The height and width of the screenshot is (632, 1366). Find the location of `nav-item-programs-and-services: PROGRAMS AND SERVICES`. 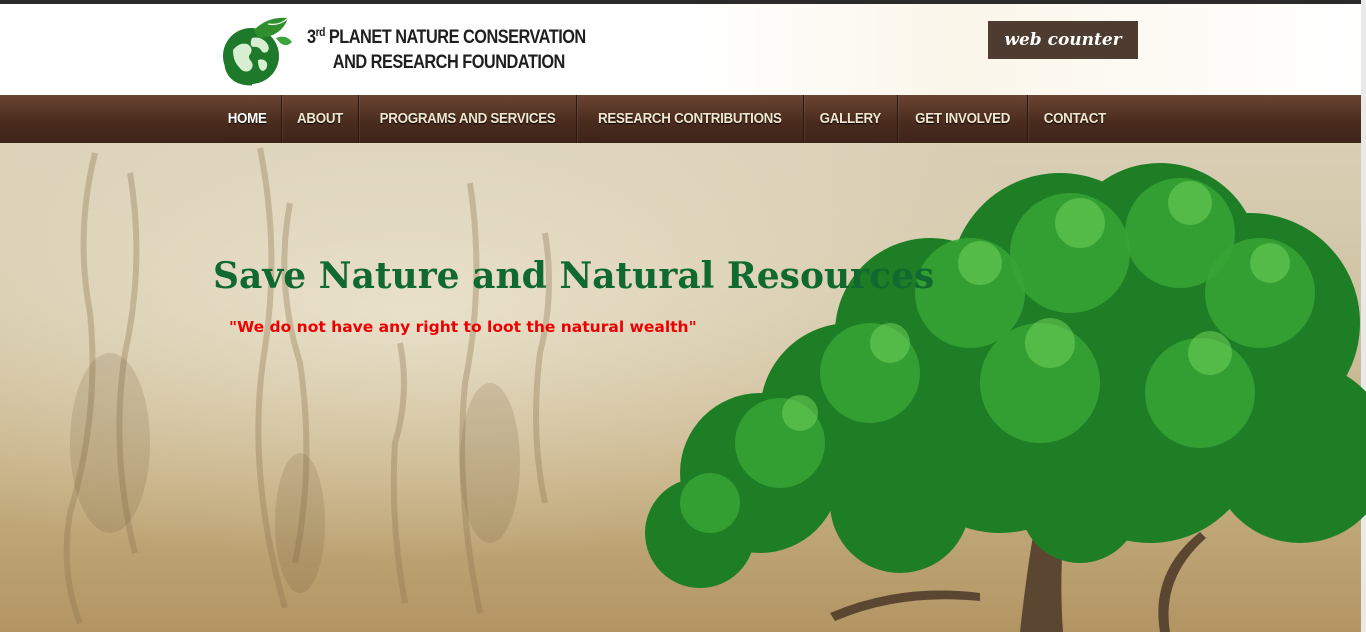

nav-item-programs-and-services: PROGRAMS AND SERVICES is located at coordinates (468, 119).